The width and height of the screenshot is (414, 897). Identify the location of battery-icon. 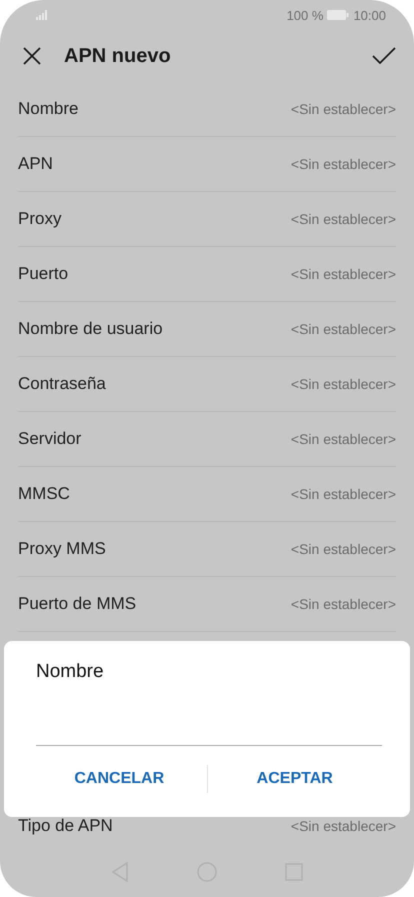
(338, 15).